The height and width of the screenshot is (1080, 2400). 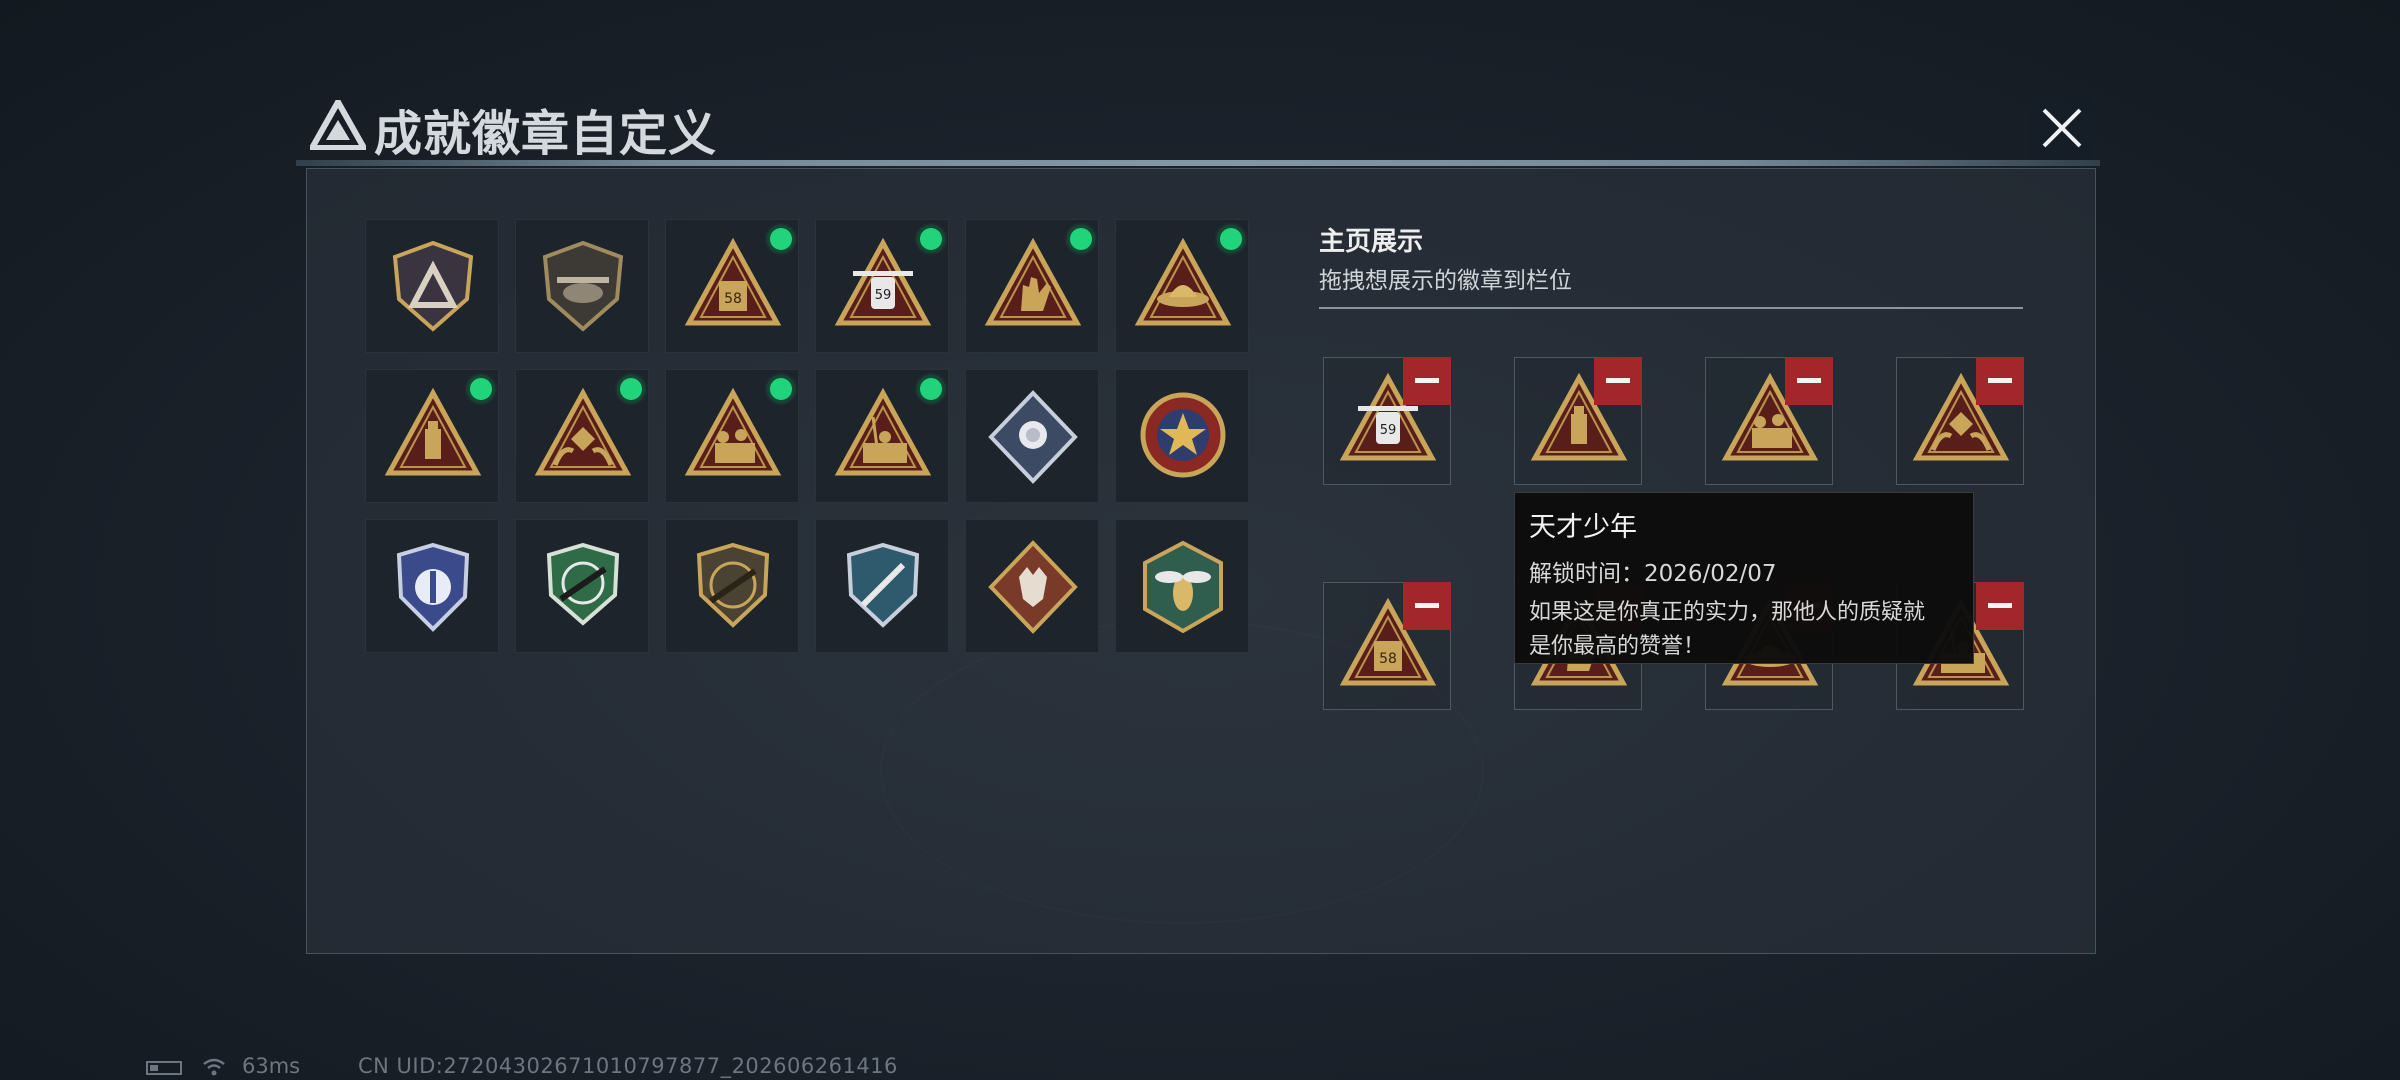 I want to click on box-58-badge-icon: 58, so click(x=733, y=281).